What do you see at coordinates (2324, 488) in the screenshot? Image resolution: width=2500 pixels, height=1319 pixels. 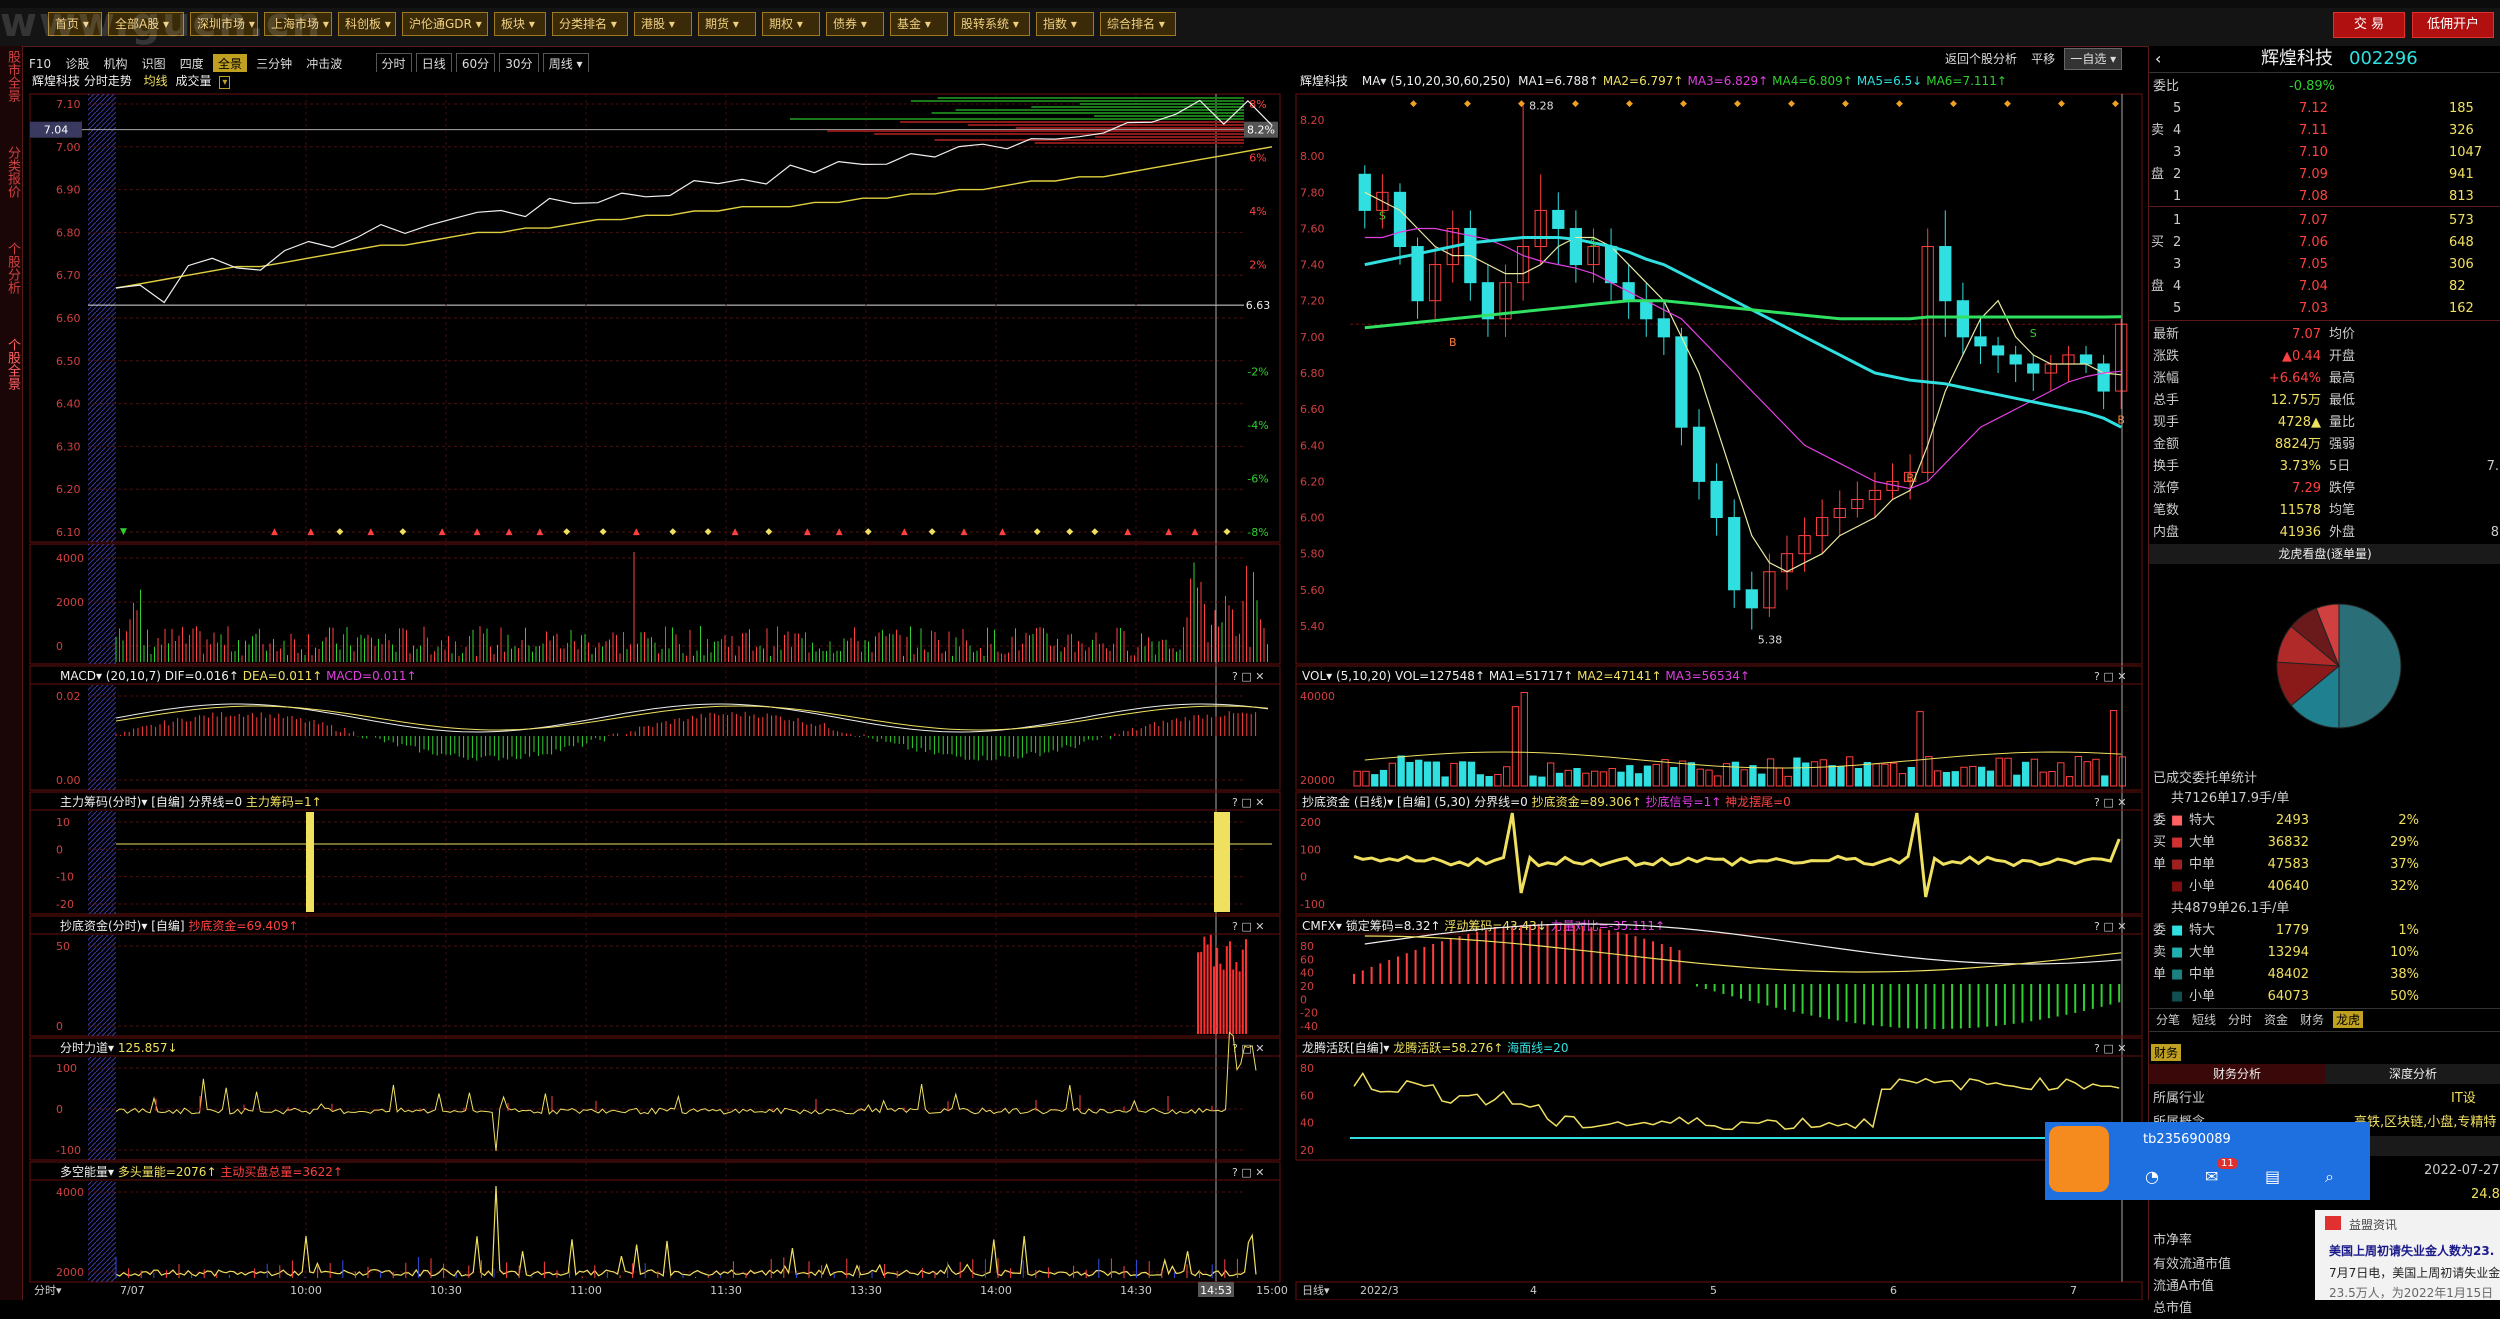 I see `stat-row-7: 涨停 7.29 跌停` at bounding box center [2324, 488].